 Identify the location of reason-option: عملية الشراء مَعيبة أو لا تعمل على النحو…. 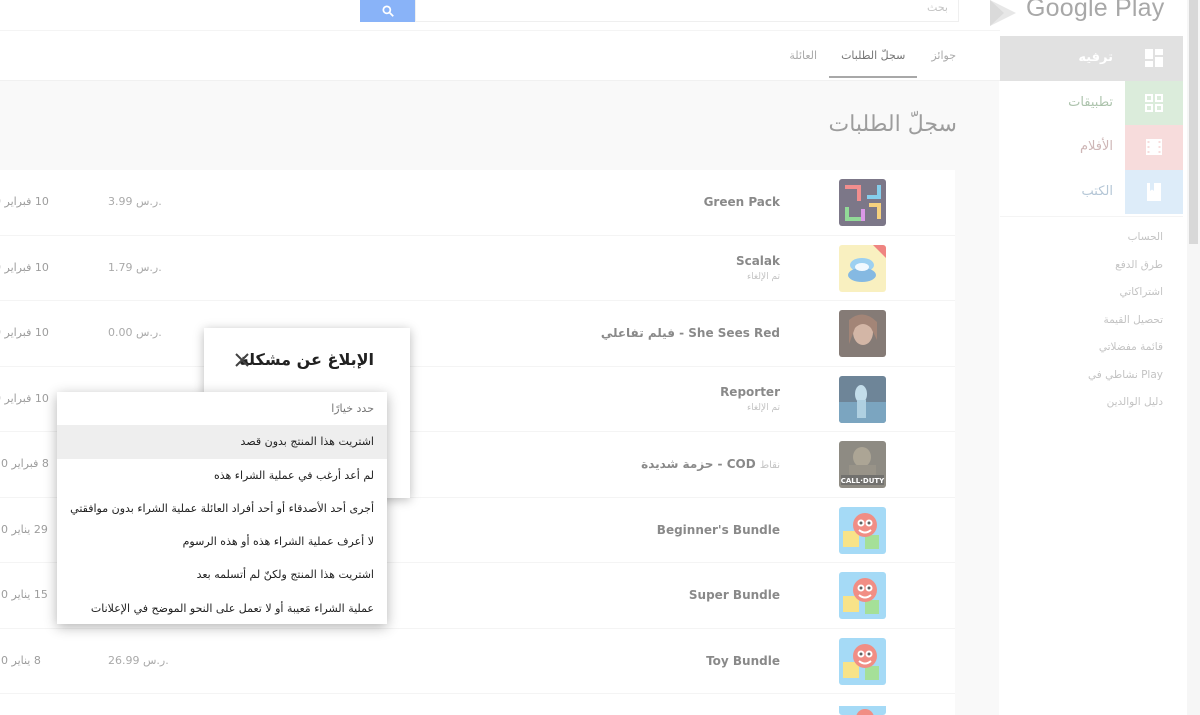
(222, 608).